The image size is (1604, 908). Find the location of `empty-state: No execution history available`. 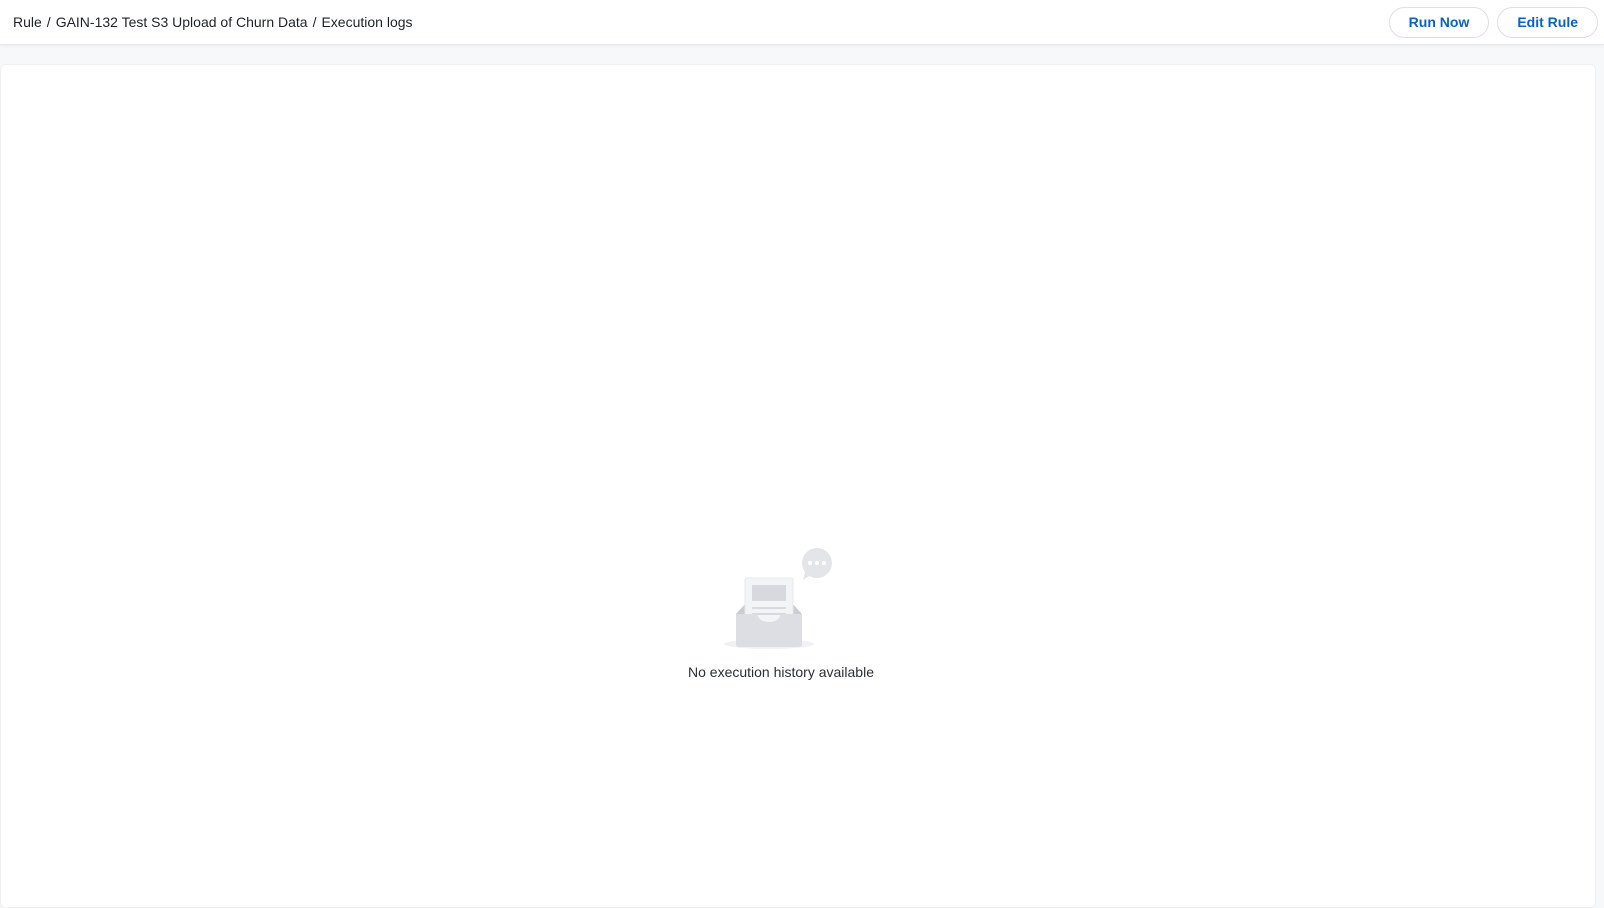

empty-state: No execution history available is located at coordinates (781, 614).